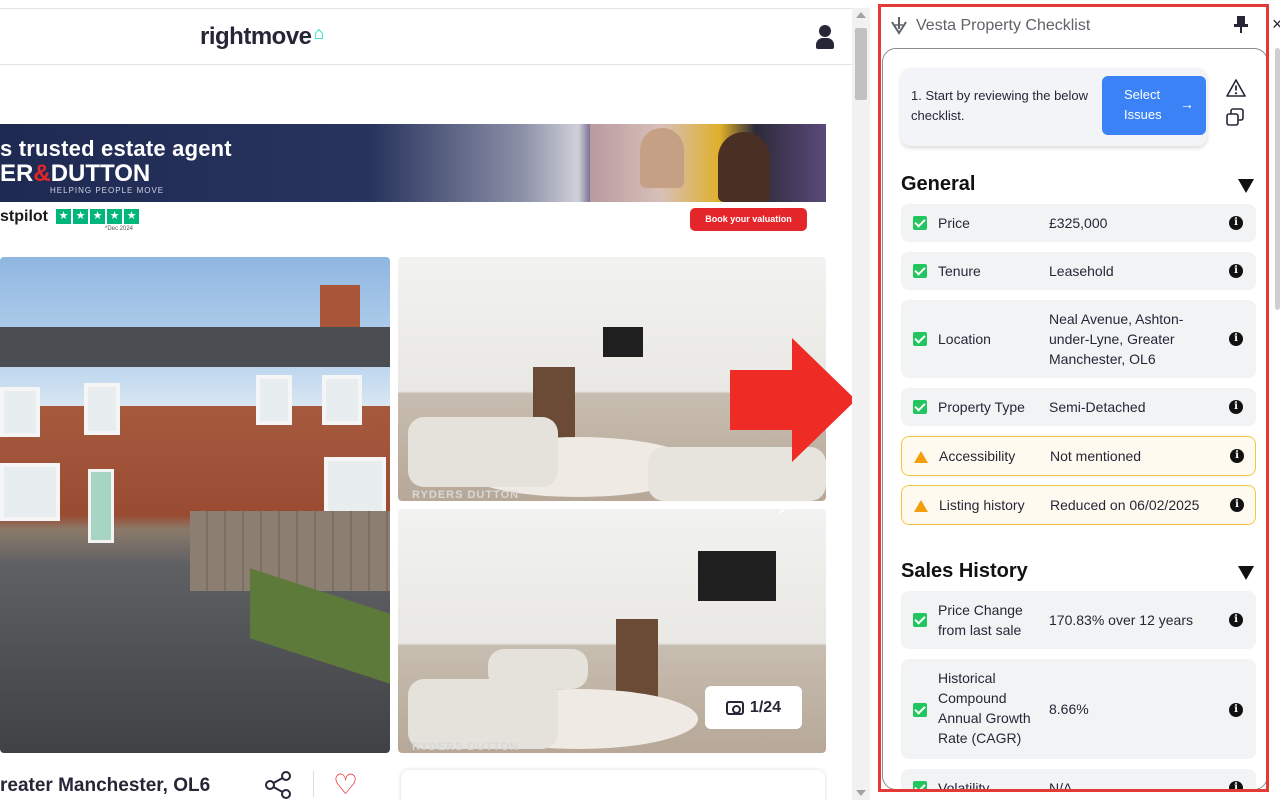  Describe the element at coordinates (1081, 271) in the screenshot. I see `row-value: Leasehold` at that location.